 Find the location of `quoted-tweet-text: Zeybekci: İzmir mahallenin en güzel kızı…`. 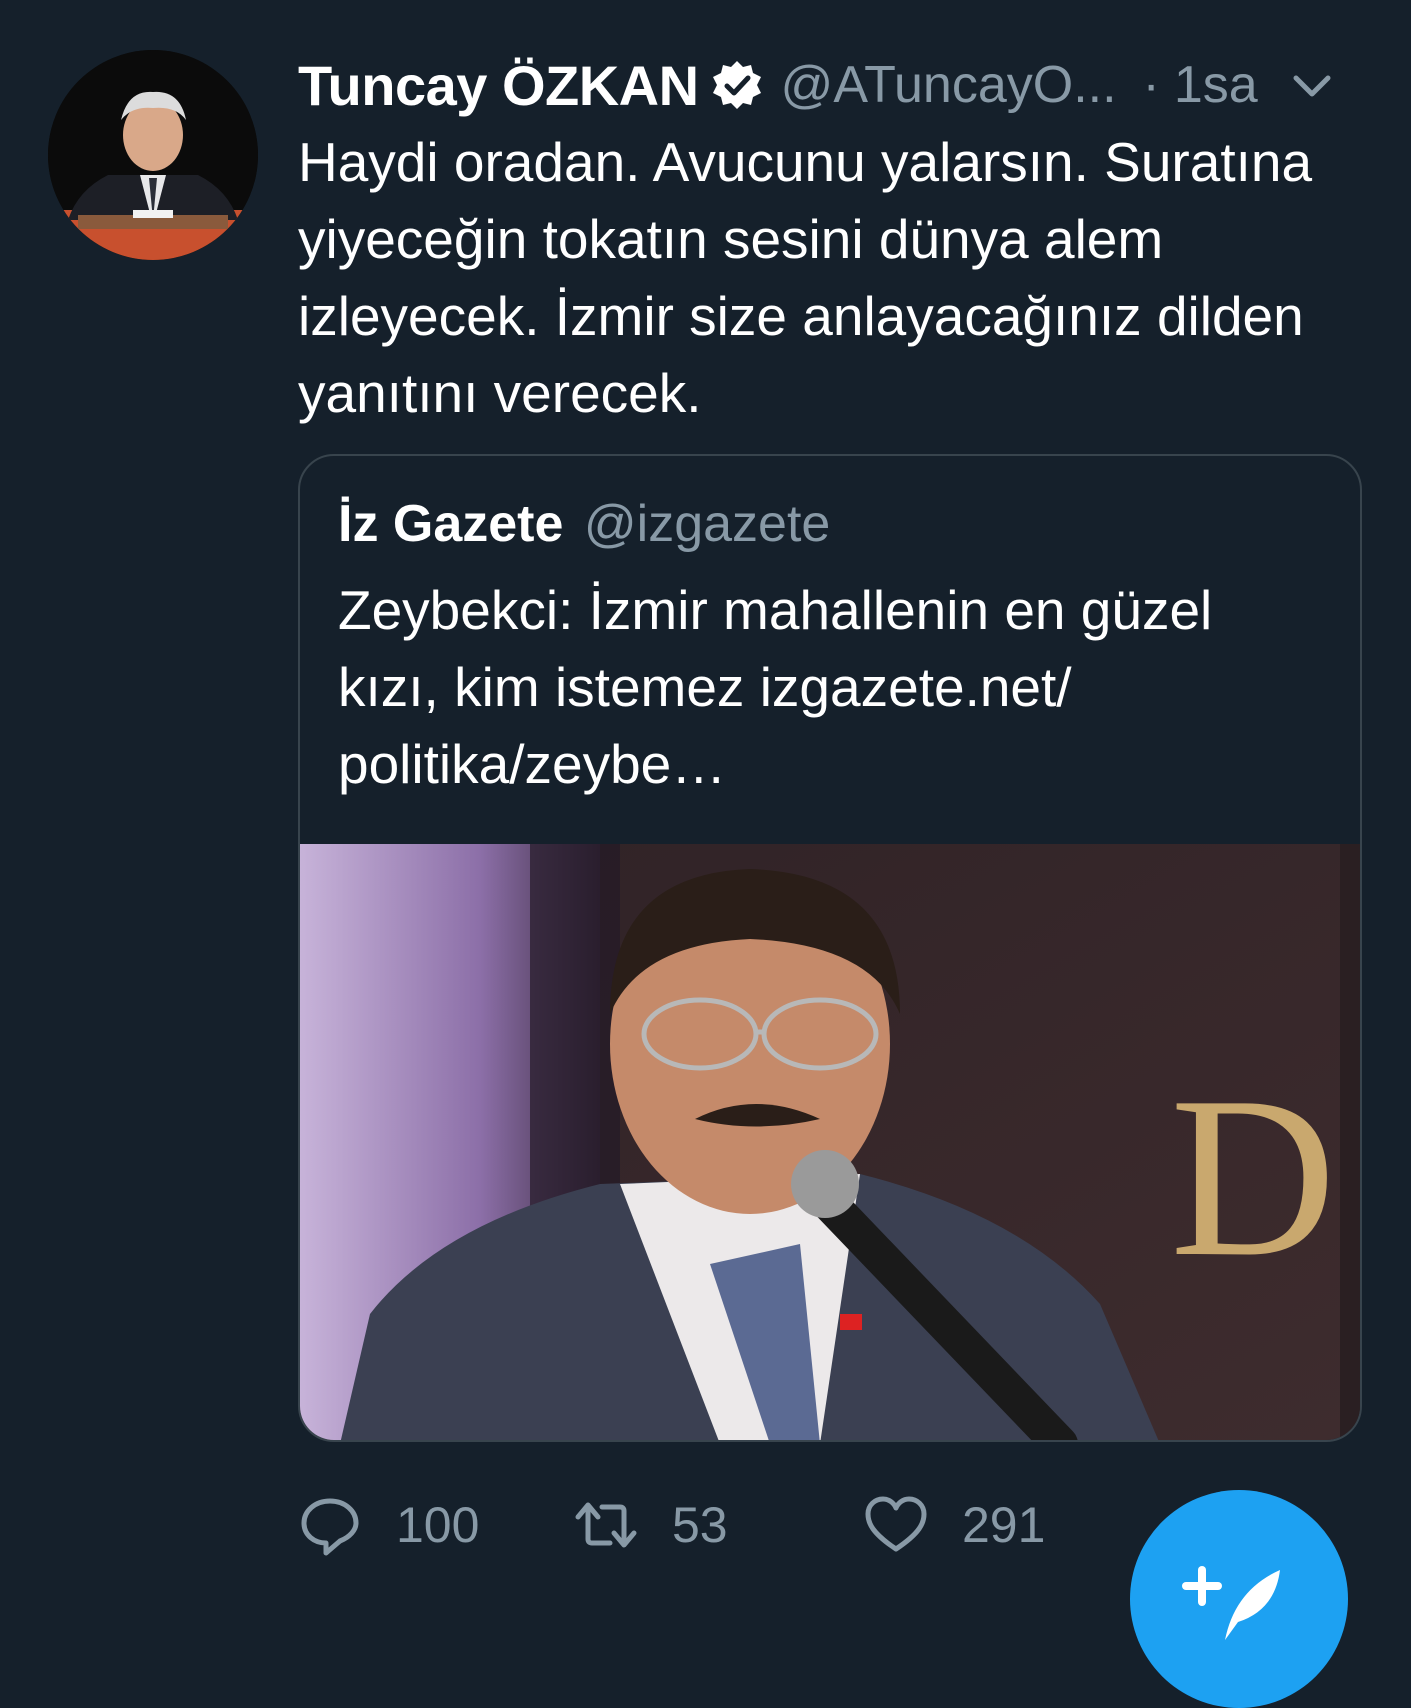

quoted-tweet-text: Zeybekci: İzmir mahallenin en güzel kızı… is located at coordinates (775, 687).